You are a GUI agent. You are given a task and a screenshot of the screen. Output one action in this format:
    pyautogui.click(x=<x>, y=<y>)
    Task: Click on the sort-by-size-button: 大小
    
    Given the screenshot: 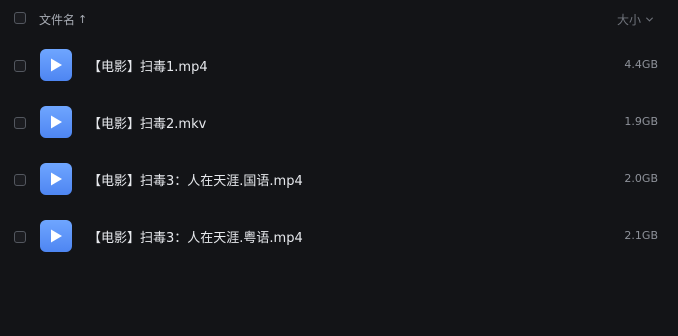 What is the action you would take?
    pyautogui.click(x=635, y=19)
    